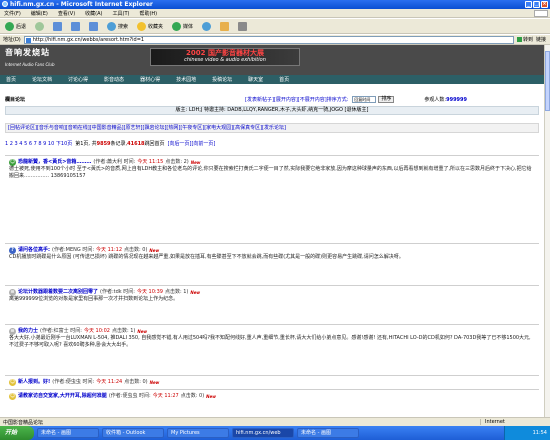 This screenshot has width=550, height=440. I want to click on refresh-icon, so click(76, 26).